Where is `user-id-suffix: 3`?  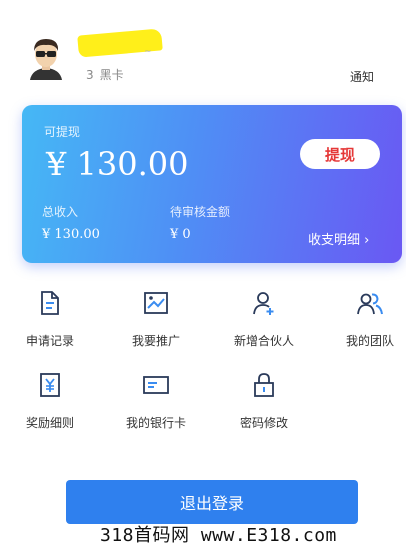
user-id-suffix: 3 is located at coordinates (90, 75).